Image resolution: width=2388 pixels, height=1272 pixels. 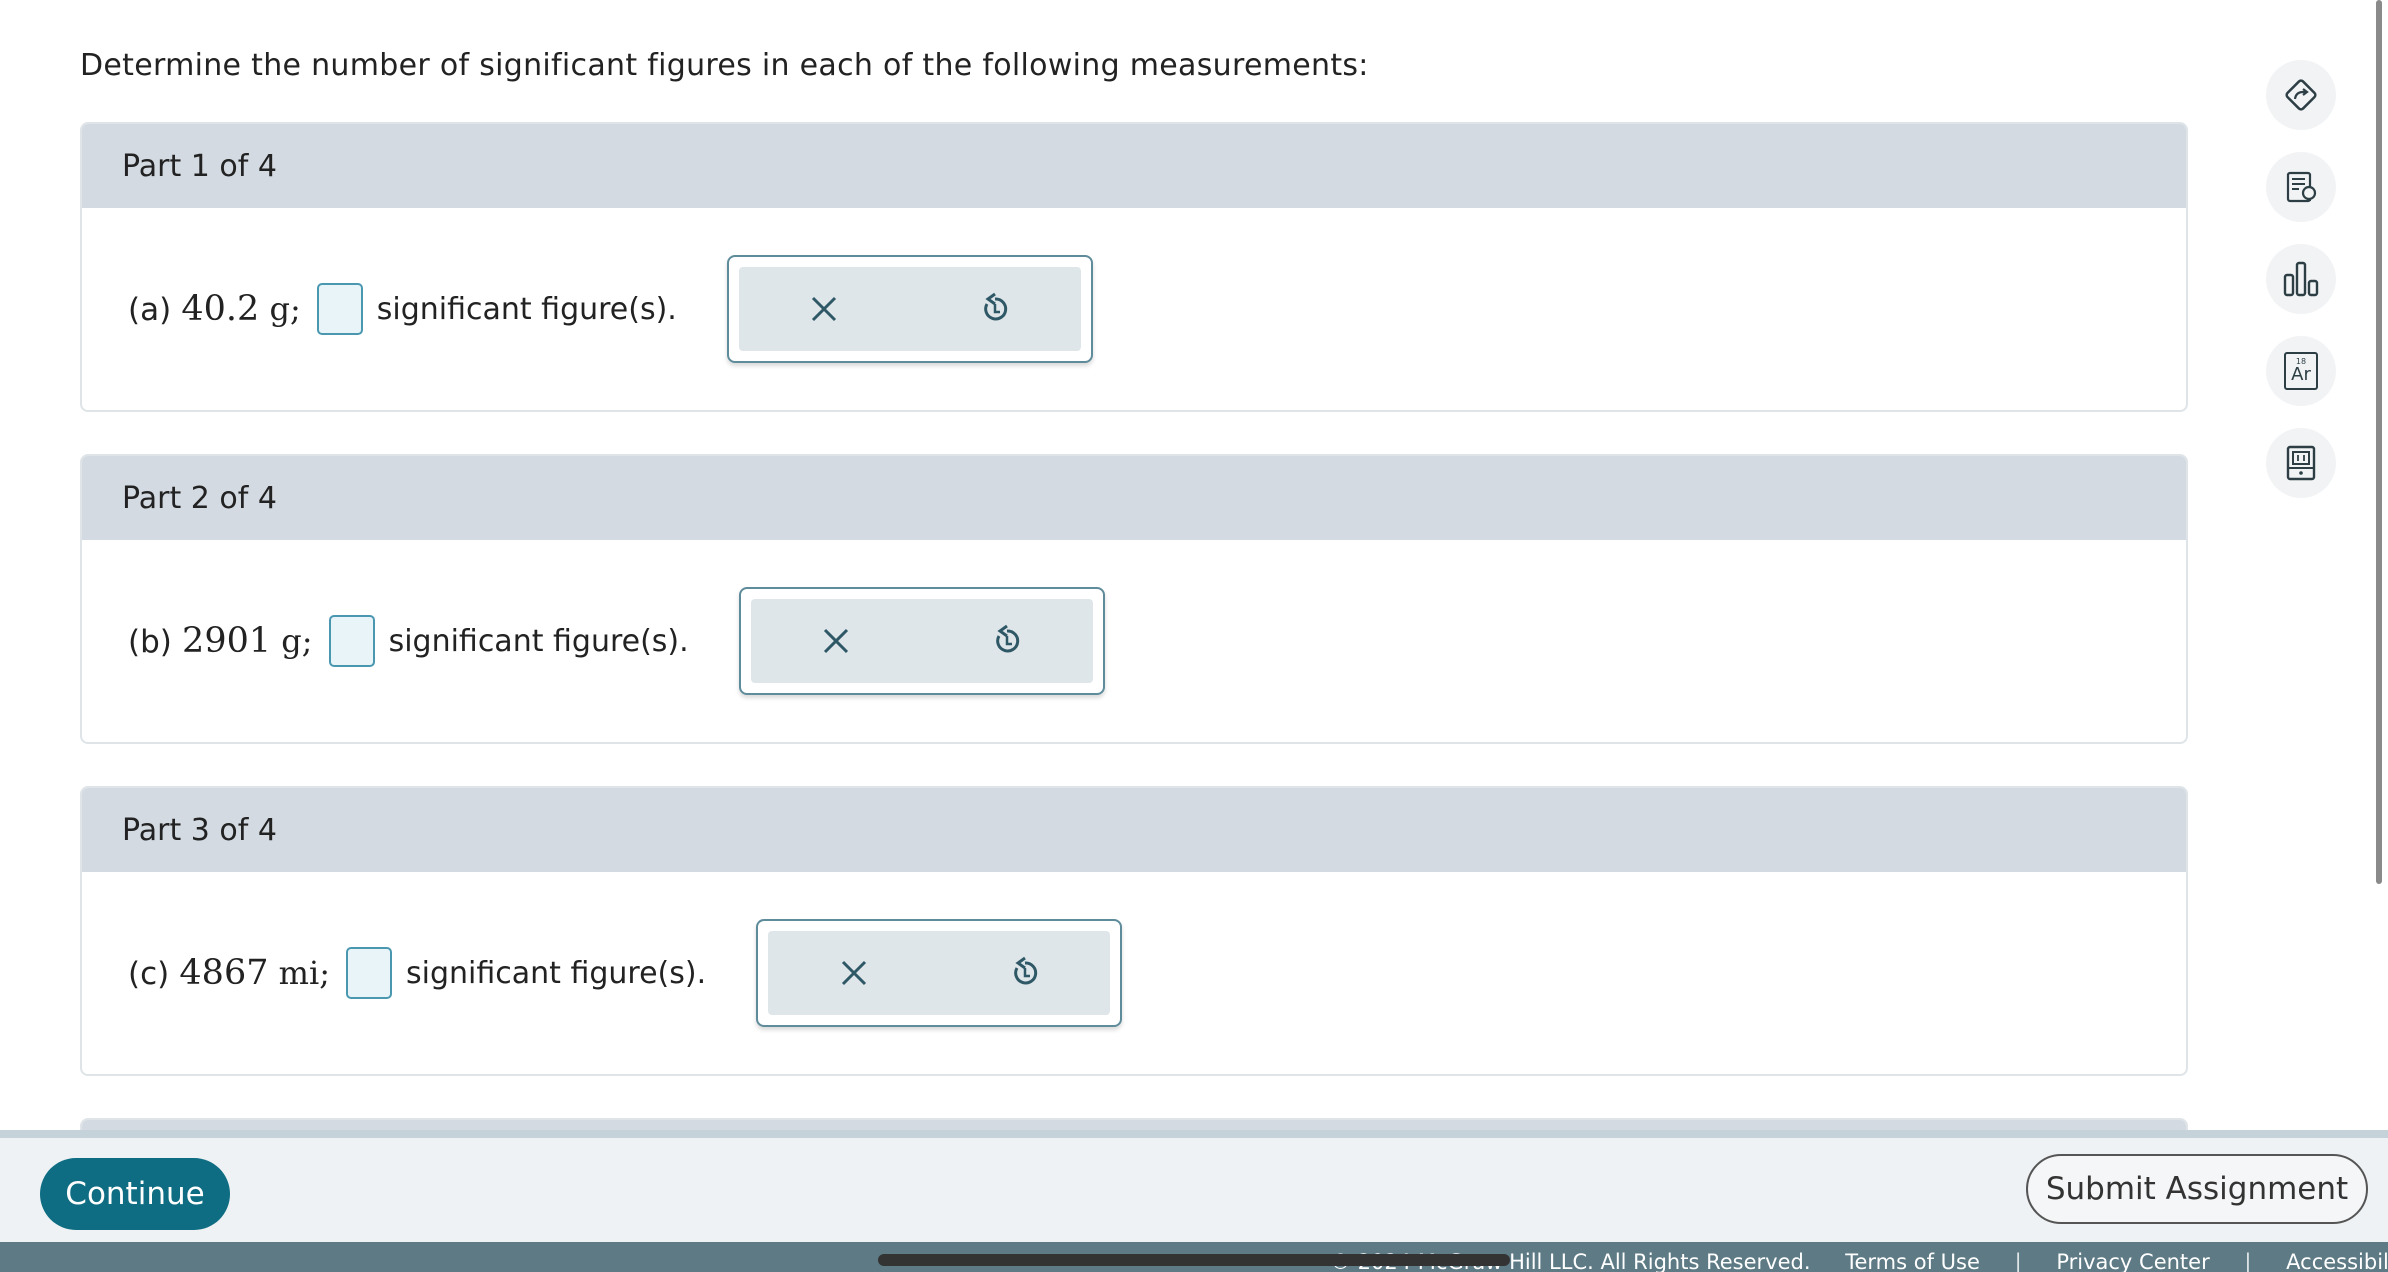 I want to click on continue-button: Continue, so click(x=135, y=1194).